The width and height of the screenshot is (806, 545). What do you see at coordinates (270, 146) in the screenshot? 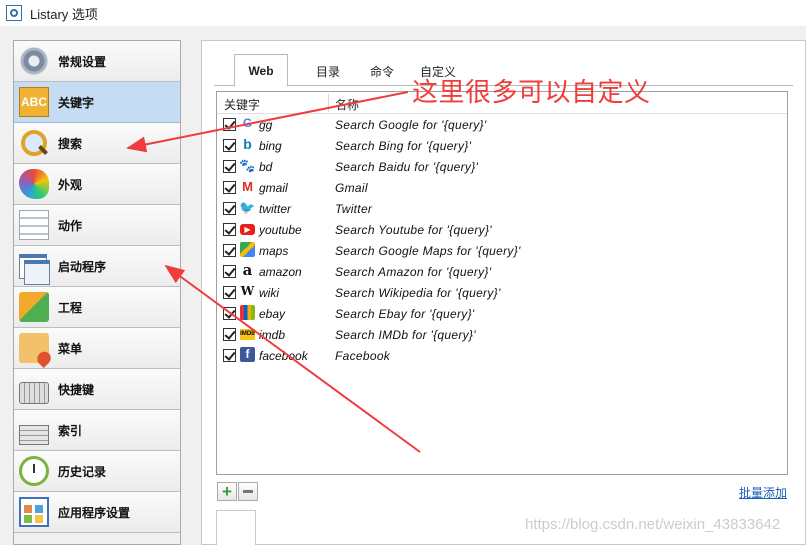
I see `keyword-text: bing` at bounding box center [270, 146].